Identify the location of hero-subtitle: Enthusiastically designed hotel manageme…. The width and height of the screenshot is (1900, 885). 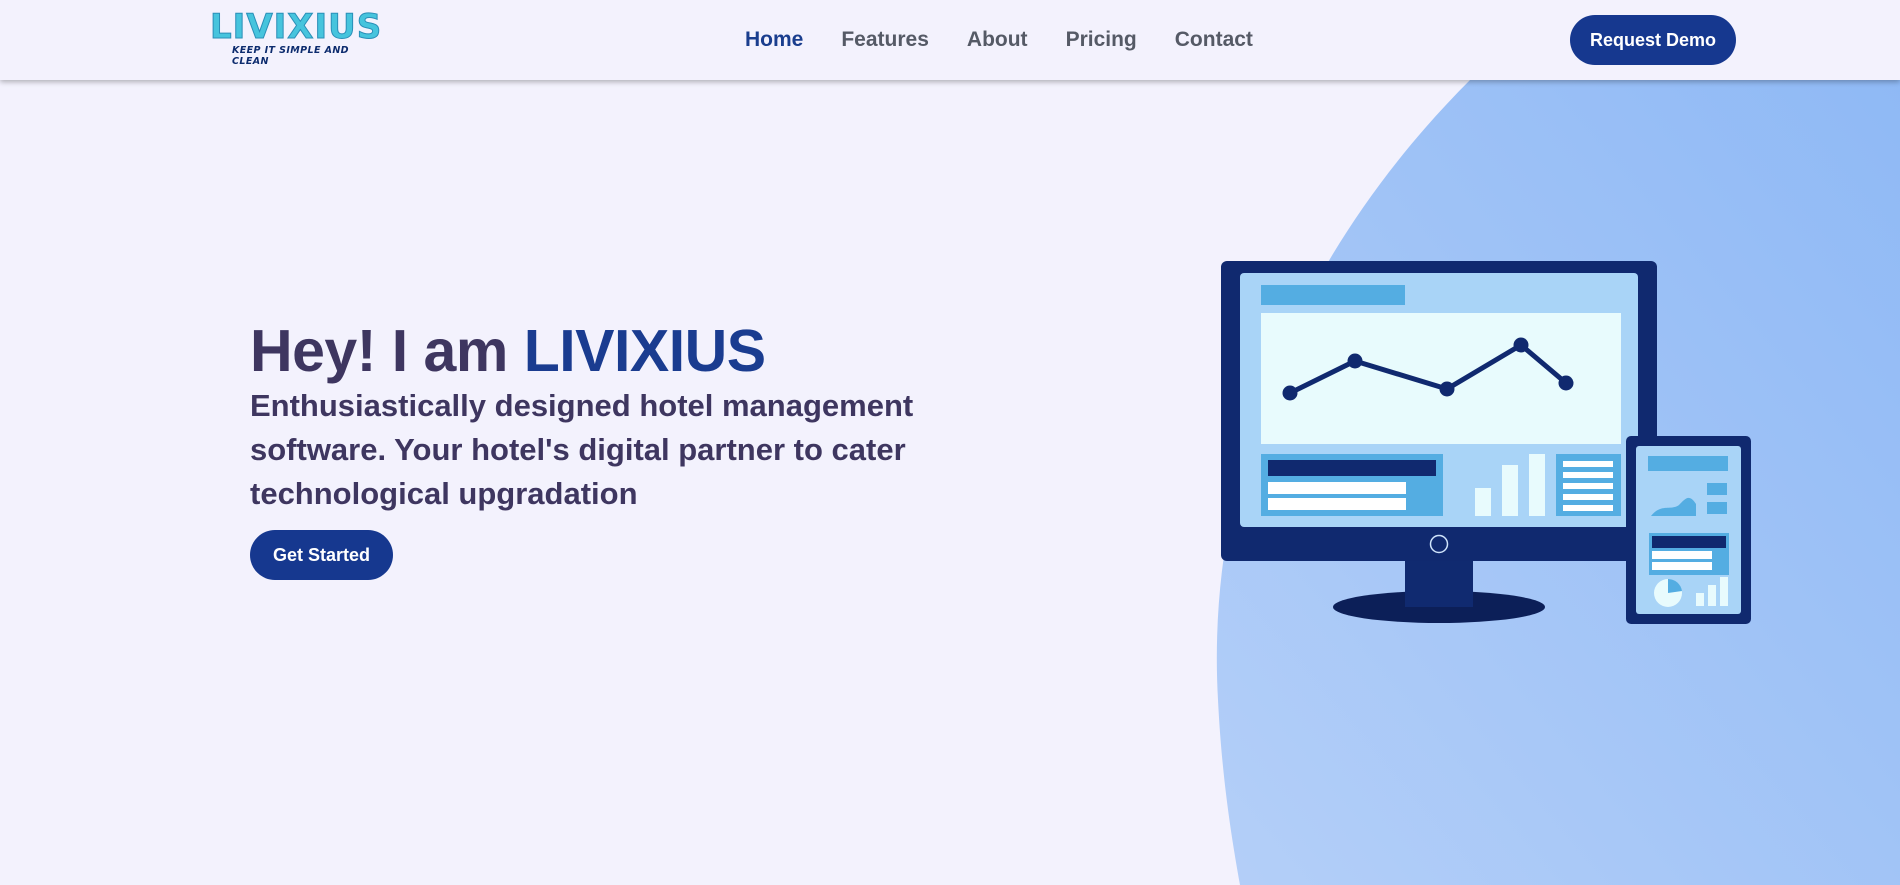
(582, 449).